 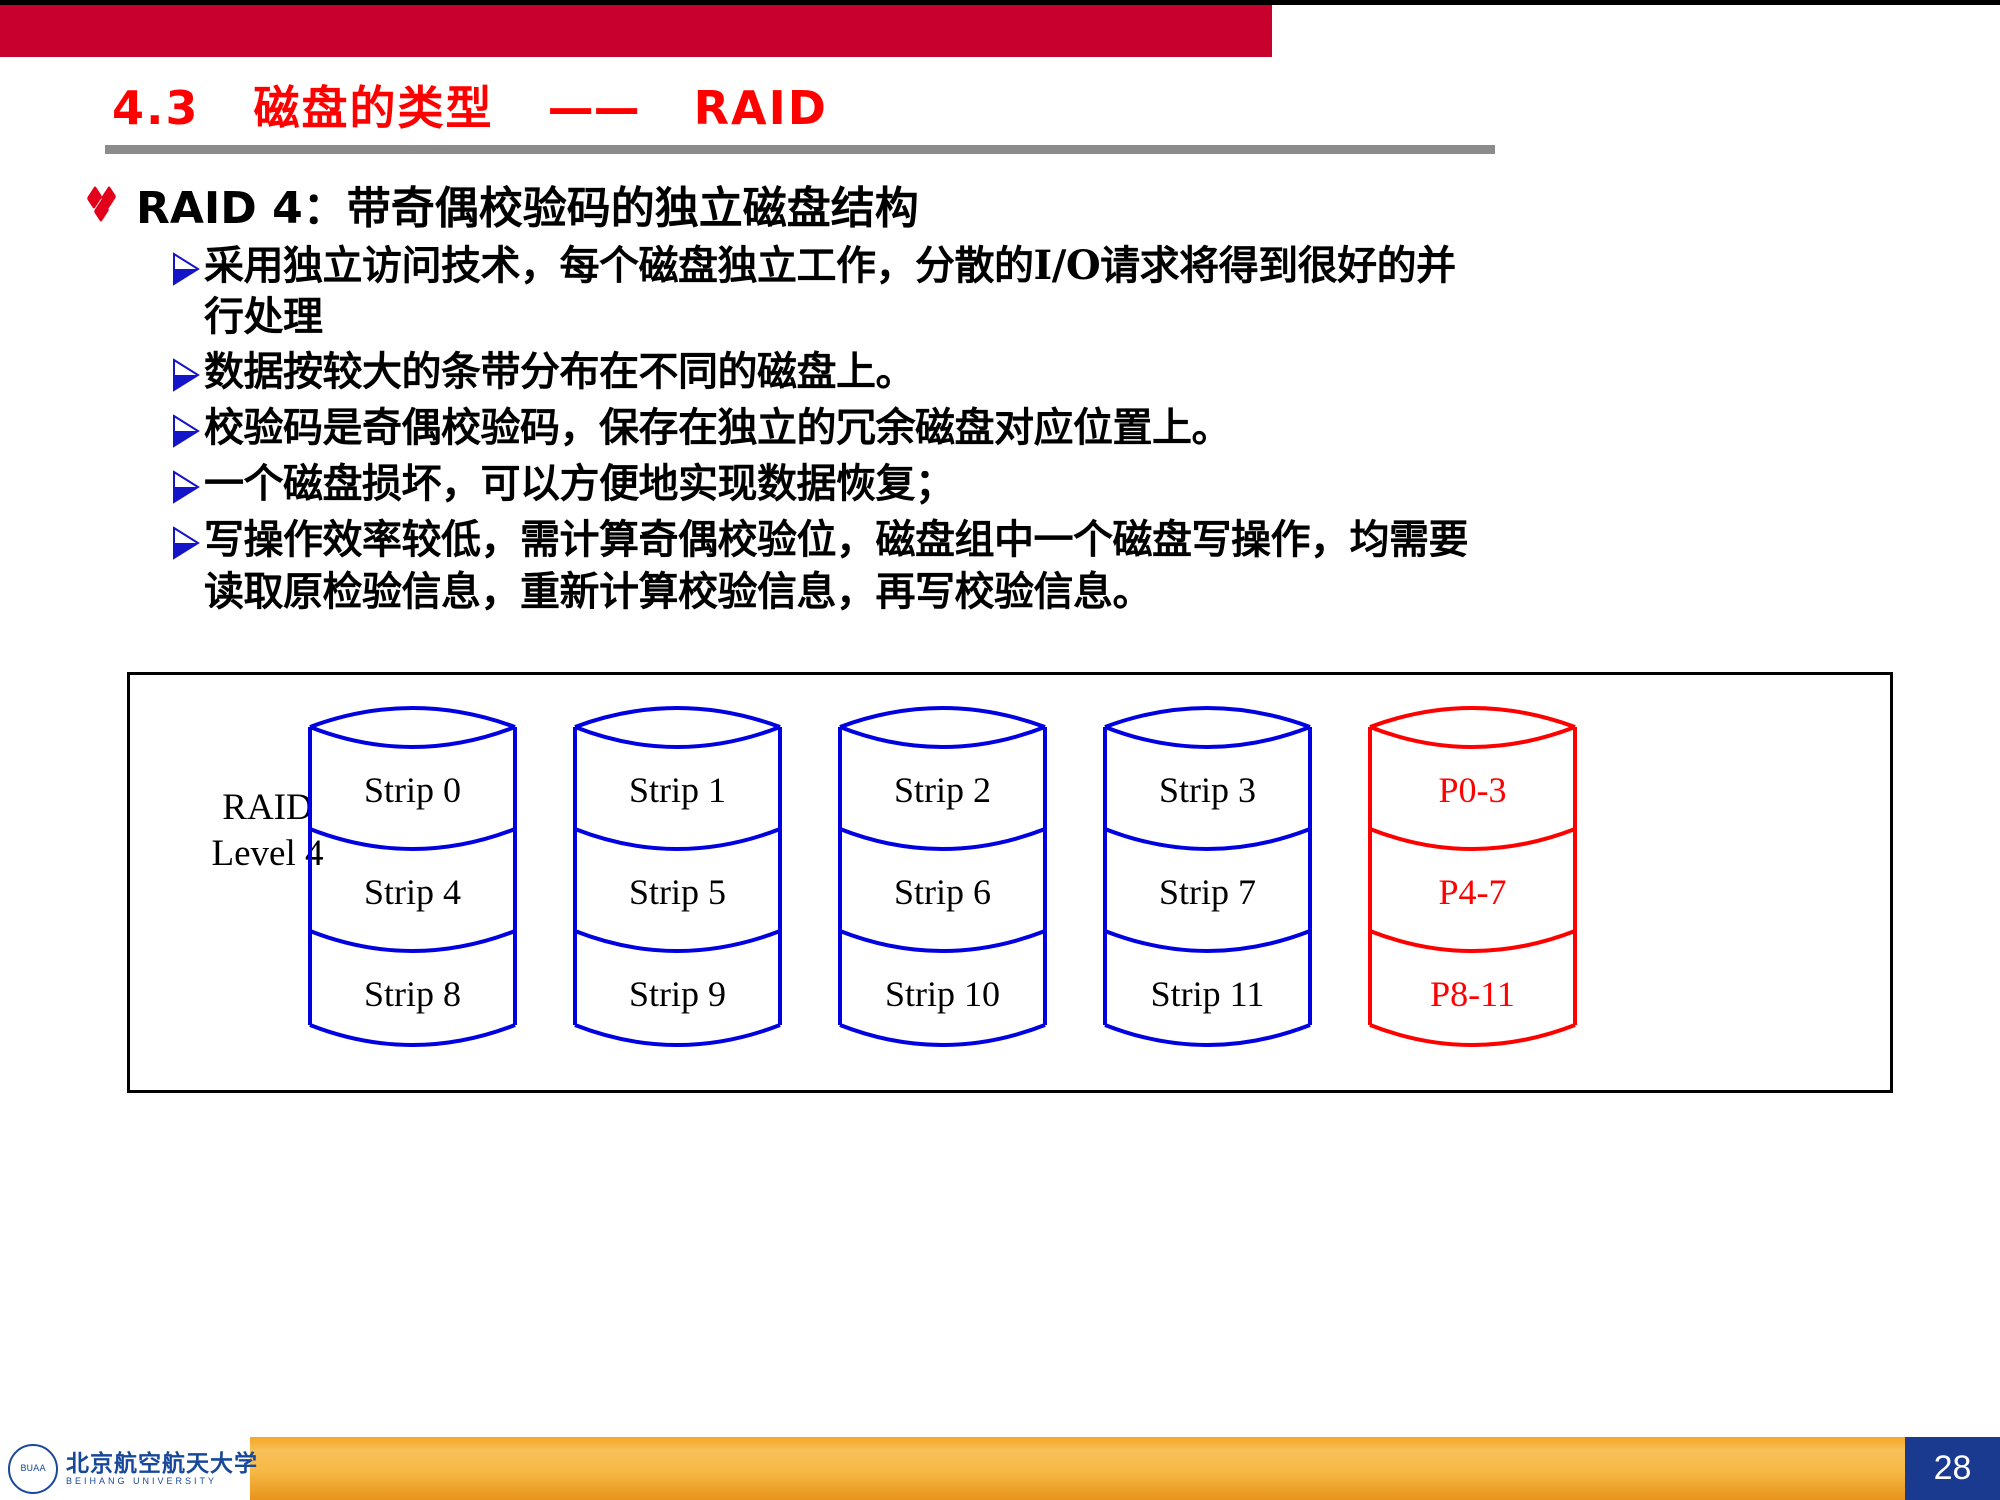 What do you see at coordinates (156, 108) in the screenshot?
I see `title-number: 4.3` at bounding box center [156, 108].